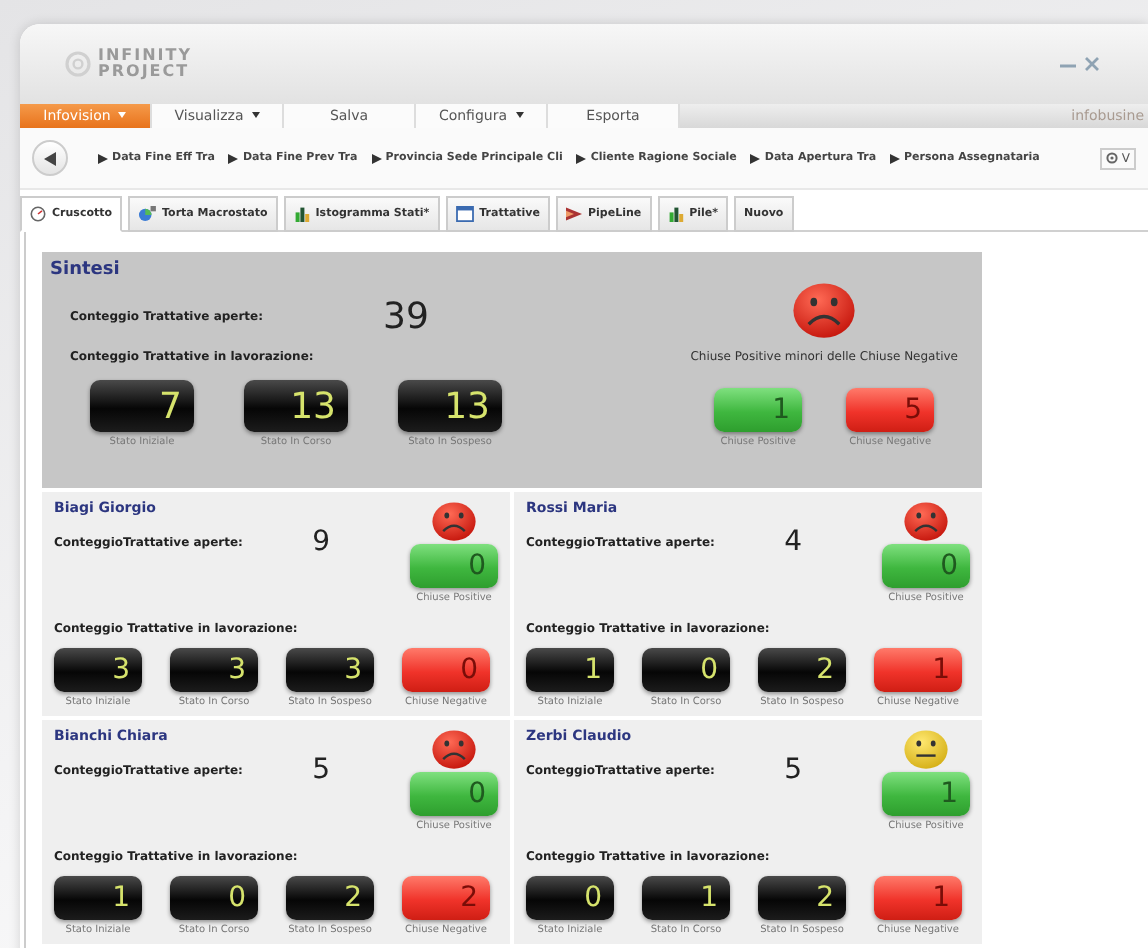  What do you see at coordinates (793, 542) in the screenshot?
I see `open-count: 4` at bounding box center [793, 542].